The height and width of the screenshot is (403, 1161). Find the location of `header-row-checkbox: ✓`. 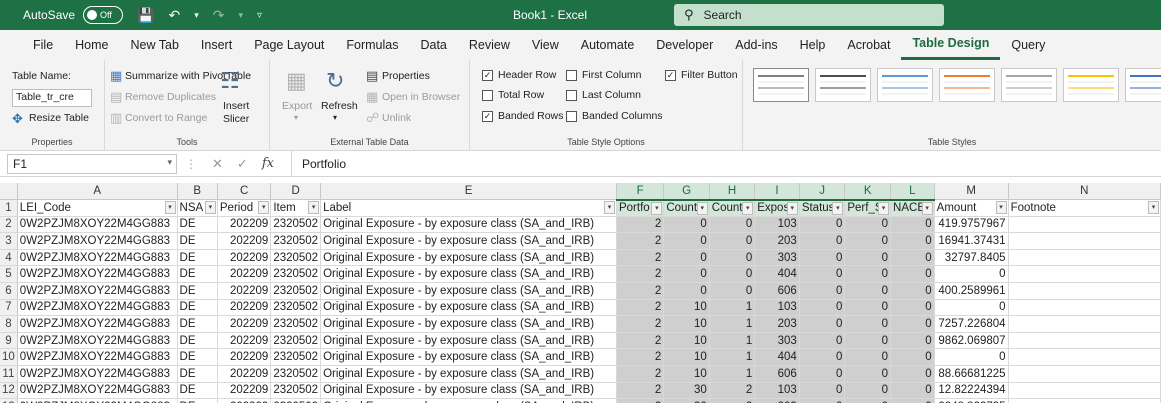

header-row-checkbox: ✓ is located at coordinates (487, 75).